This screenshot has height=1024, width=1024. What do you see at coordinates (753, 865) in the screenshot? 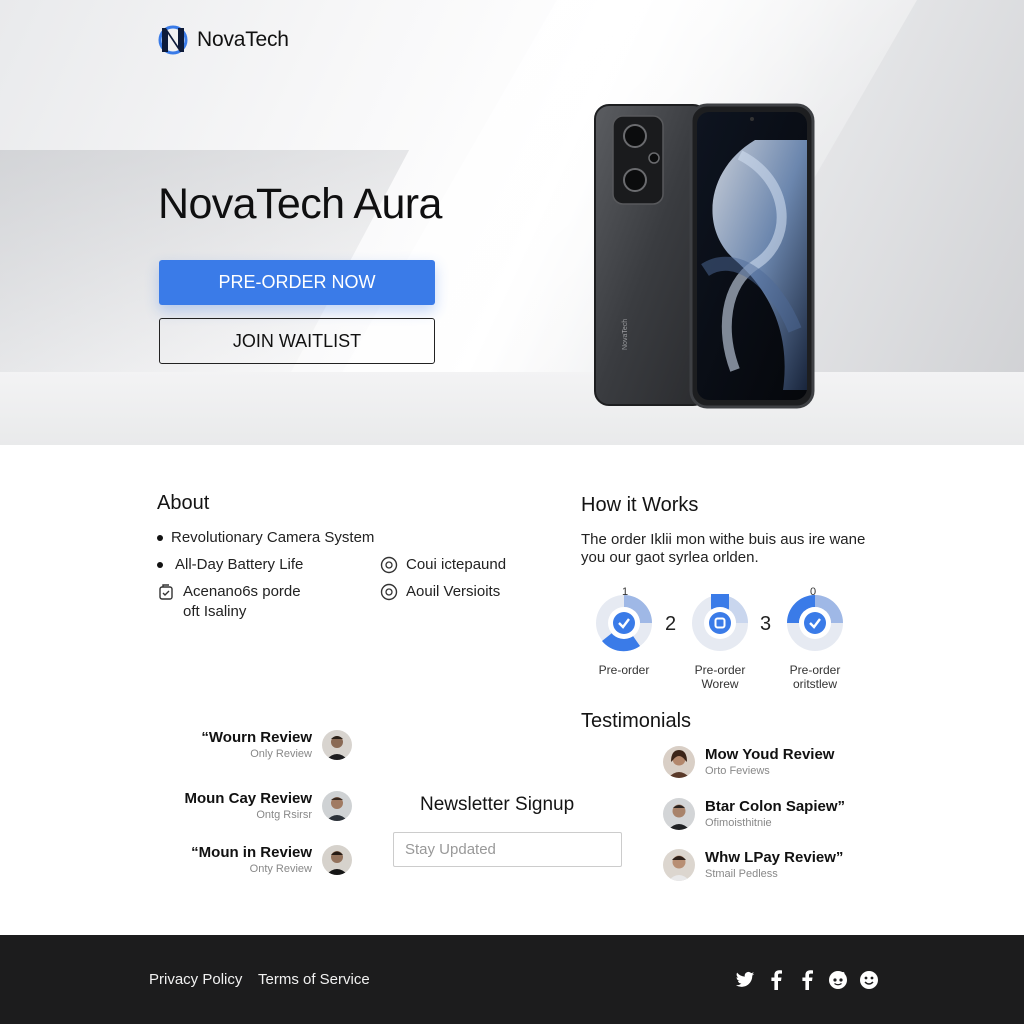
I see `testimonial-item: Whw LPay Review” Stmail Pedless` at bounding box center [753, 865].